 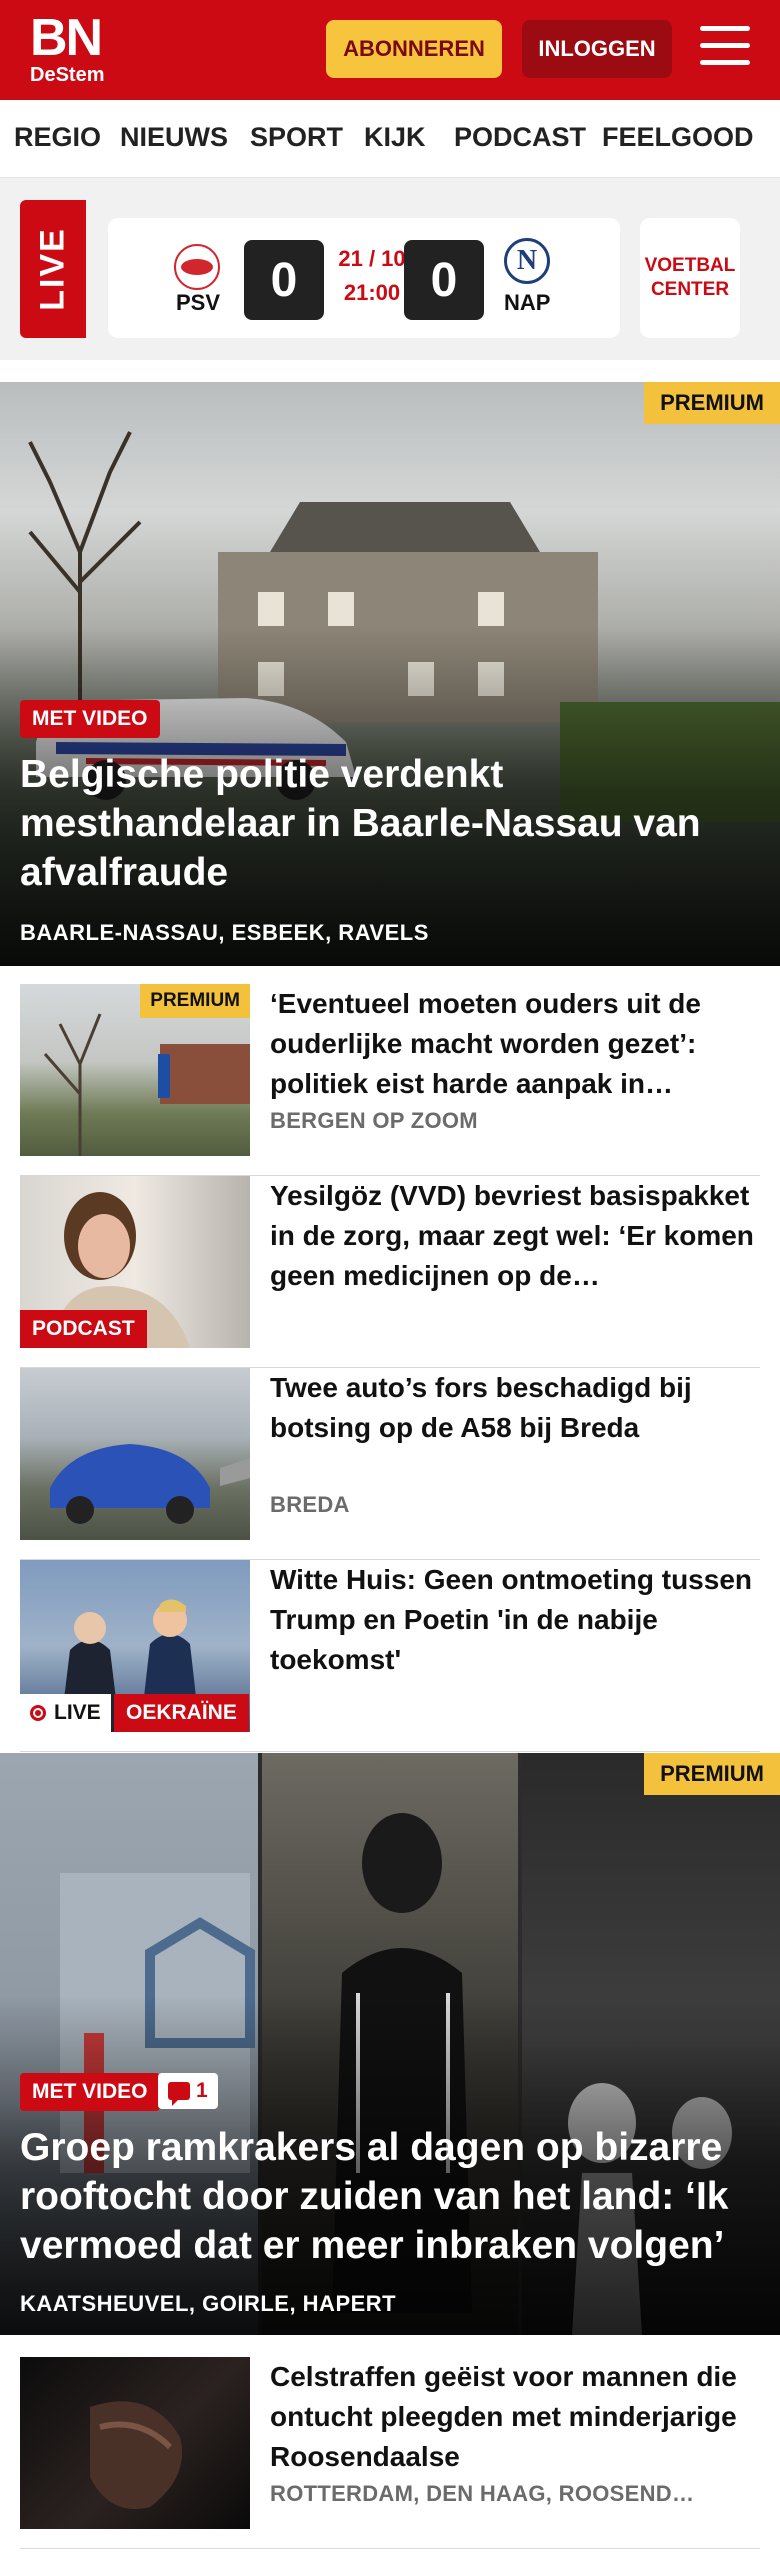 What do you see at coordinates (444, 280) in the screenshot?
I see `away-score: 0` at bounding box center [444, 280].